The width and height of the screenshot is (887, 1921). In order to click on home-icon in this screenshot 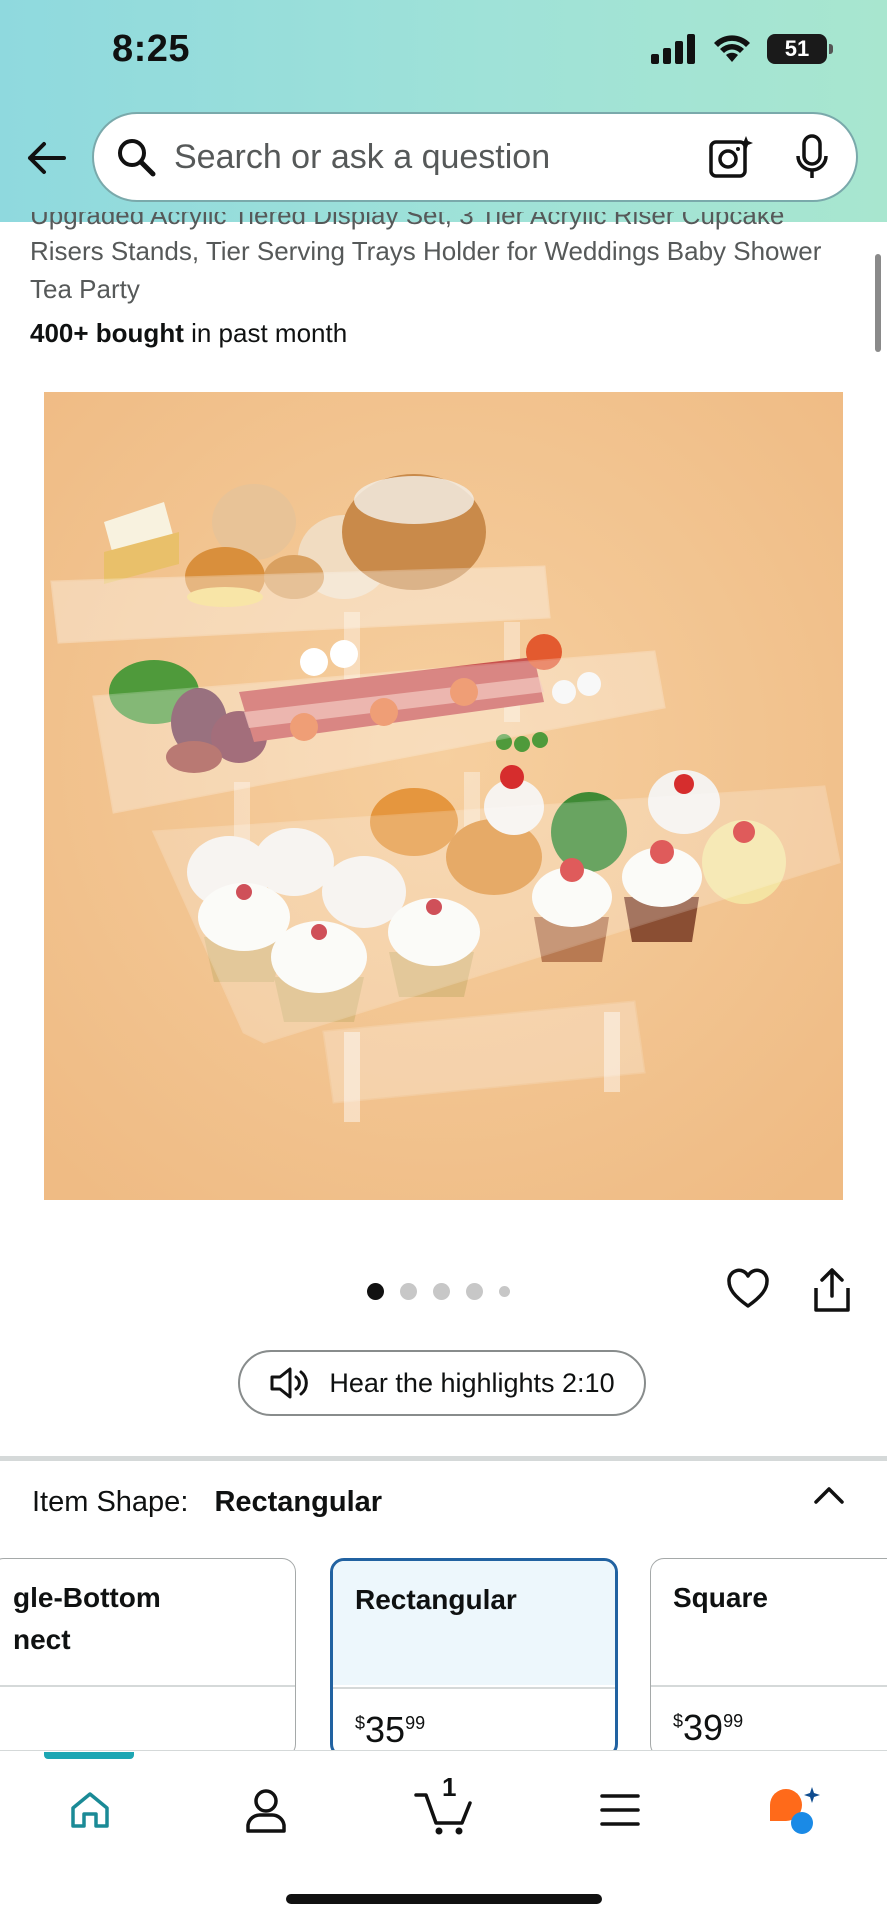, I will do `click(90, 1810)`.